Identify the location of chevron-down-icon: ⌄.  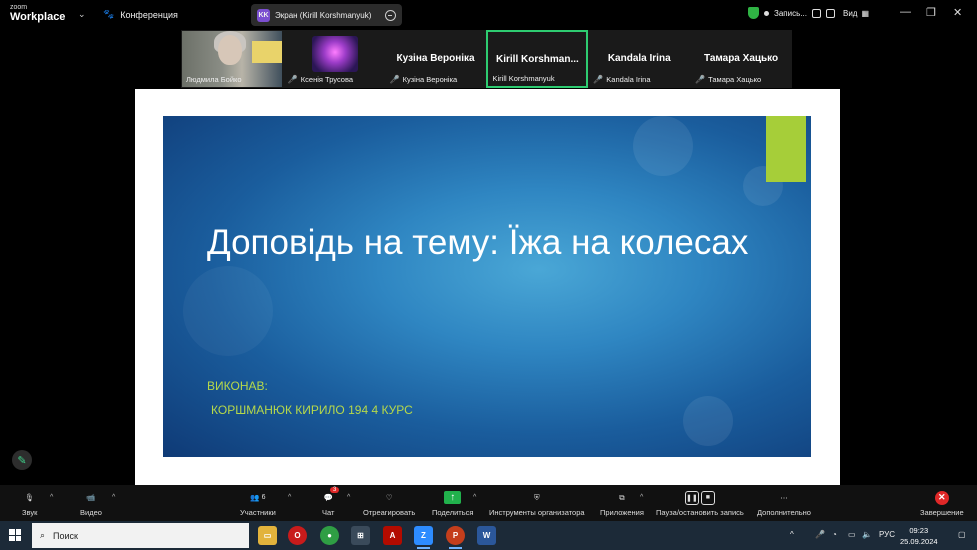
(82, 14).